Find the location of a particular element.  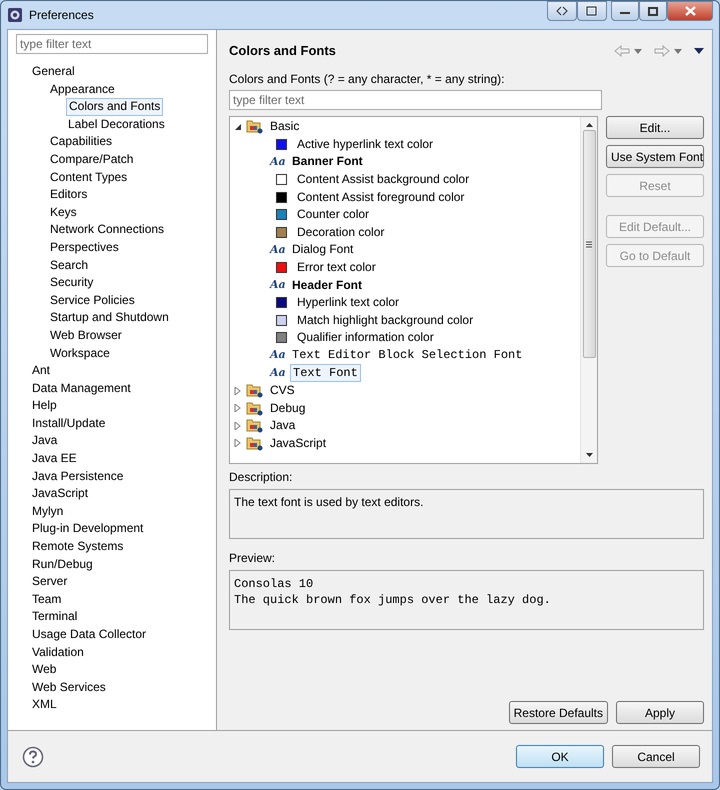

minimize-button is located at coordinates (625, 11).